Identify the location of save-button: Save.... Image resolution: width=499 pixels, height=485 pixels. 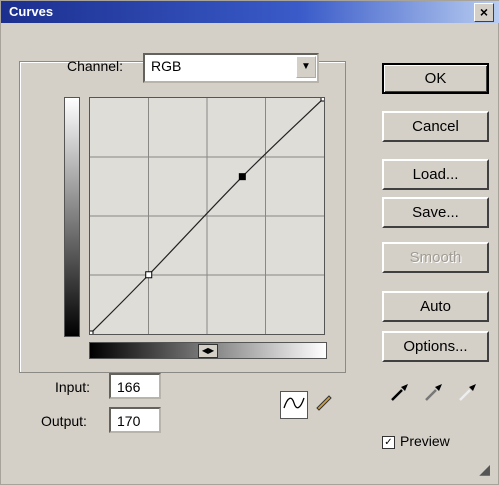
(435, 212).